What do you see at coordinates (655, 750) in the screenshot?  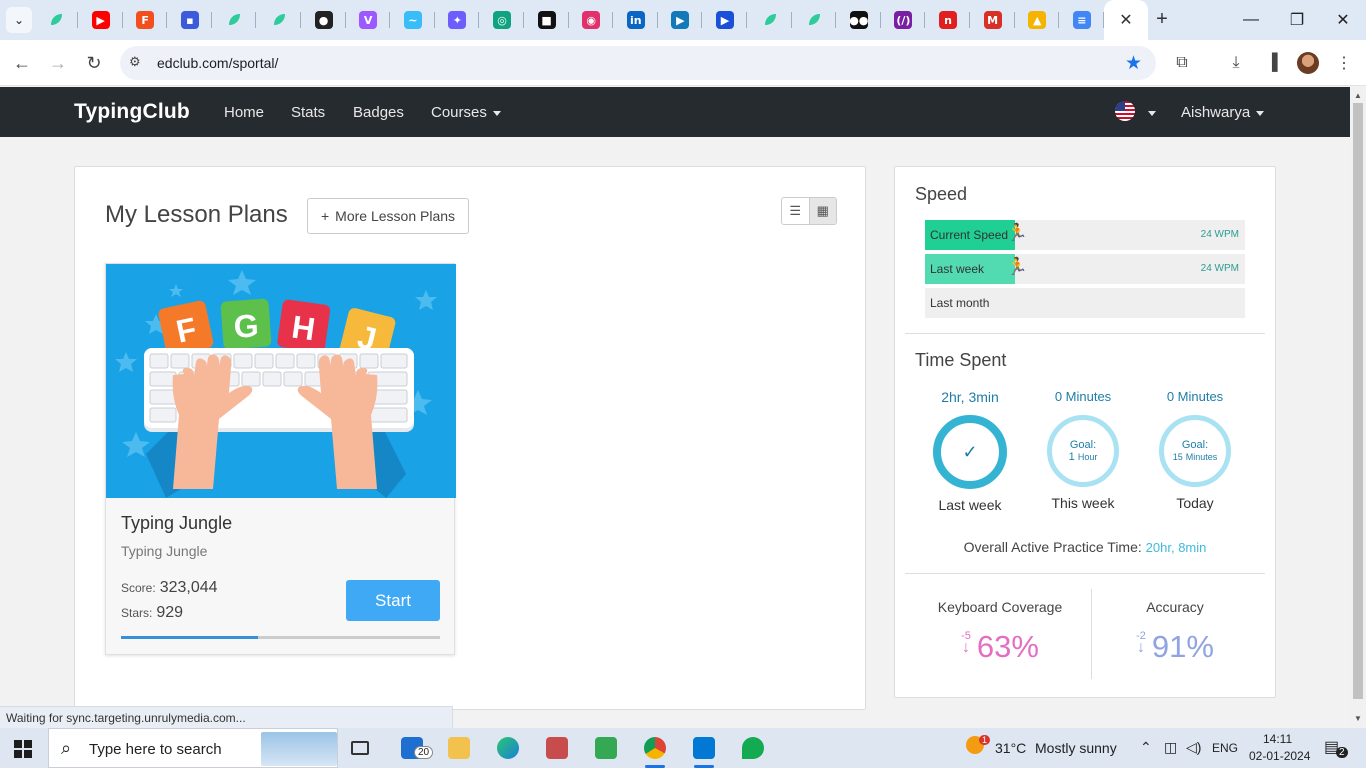 I see `chrome-icon` at bounding box center [655, 750].